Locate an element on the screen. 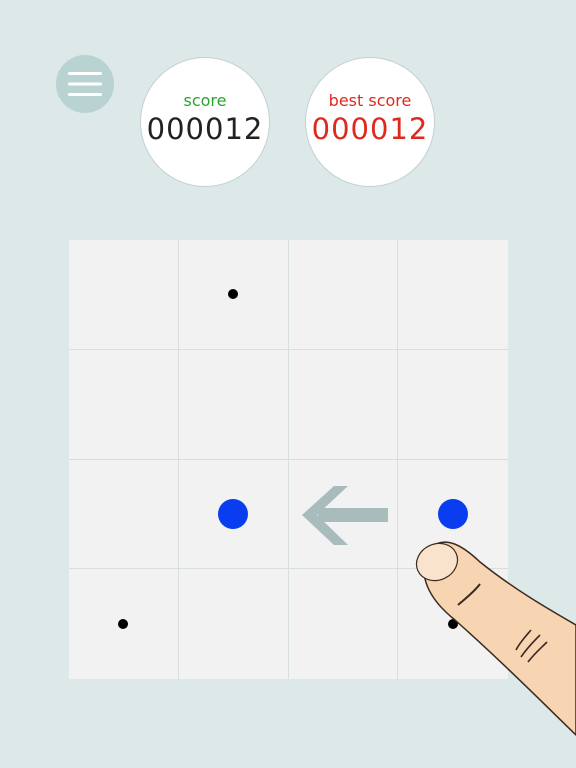 This screenshot has width=576, height=768. menu-button is located at coordinates (85, 84).